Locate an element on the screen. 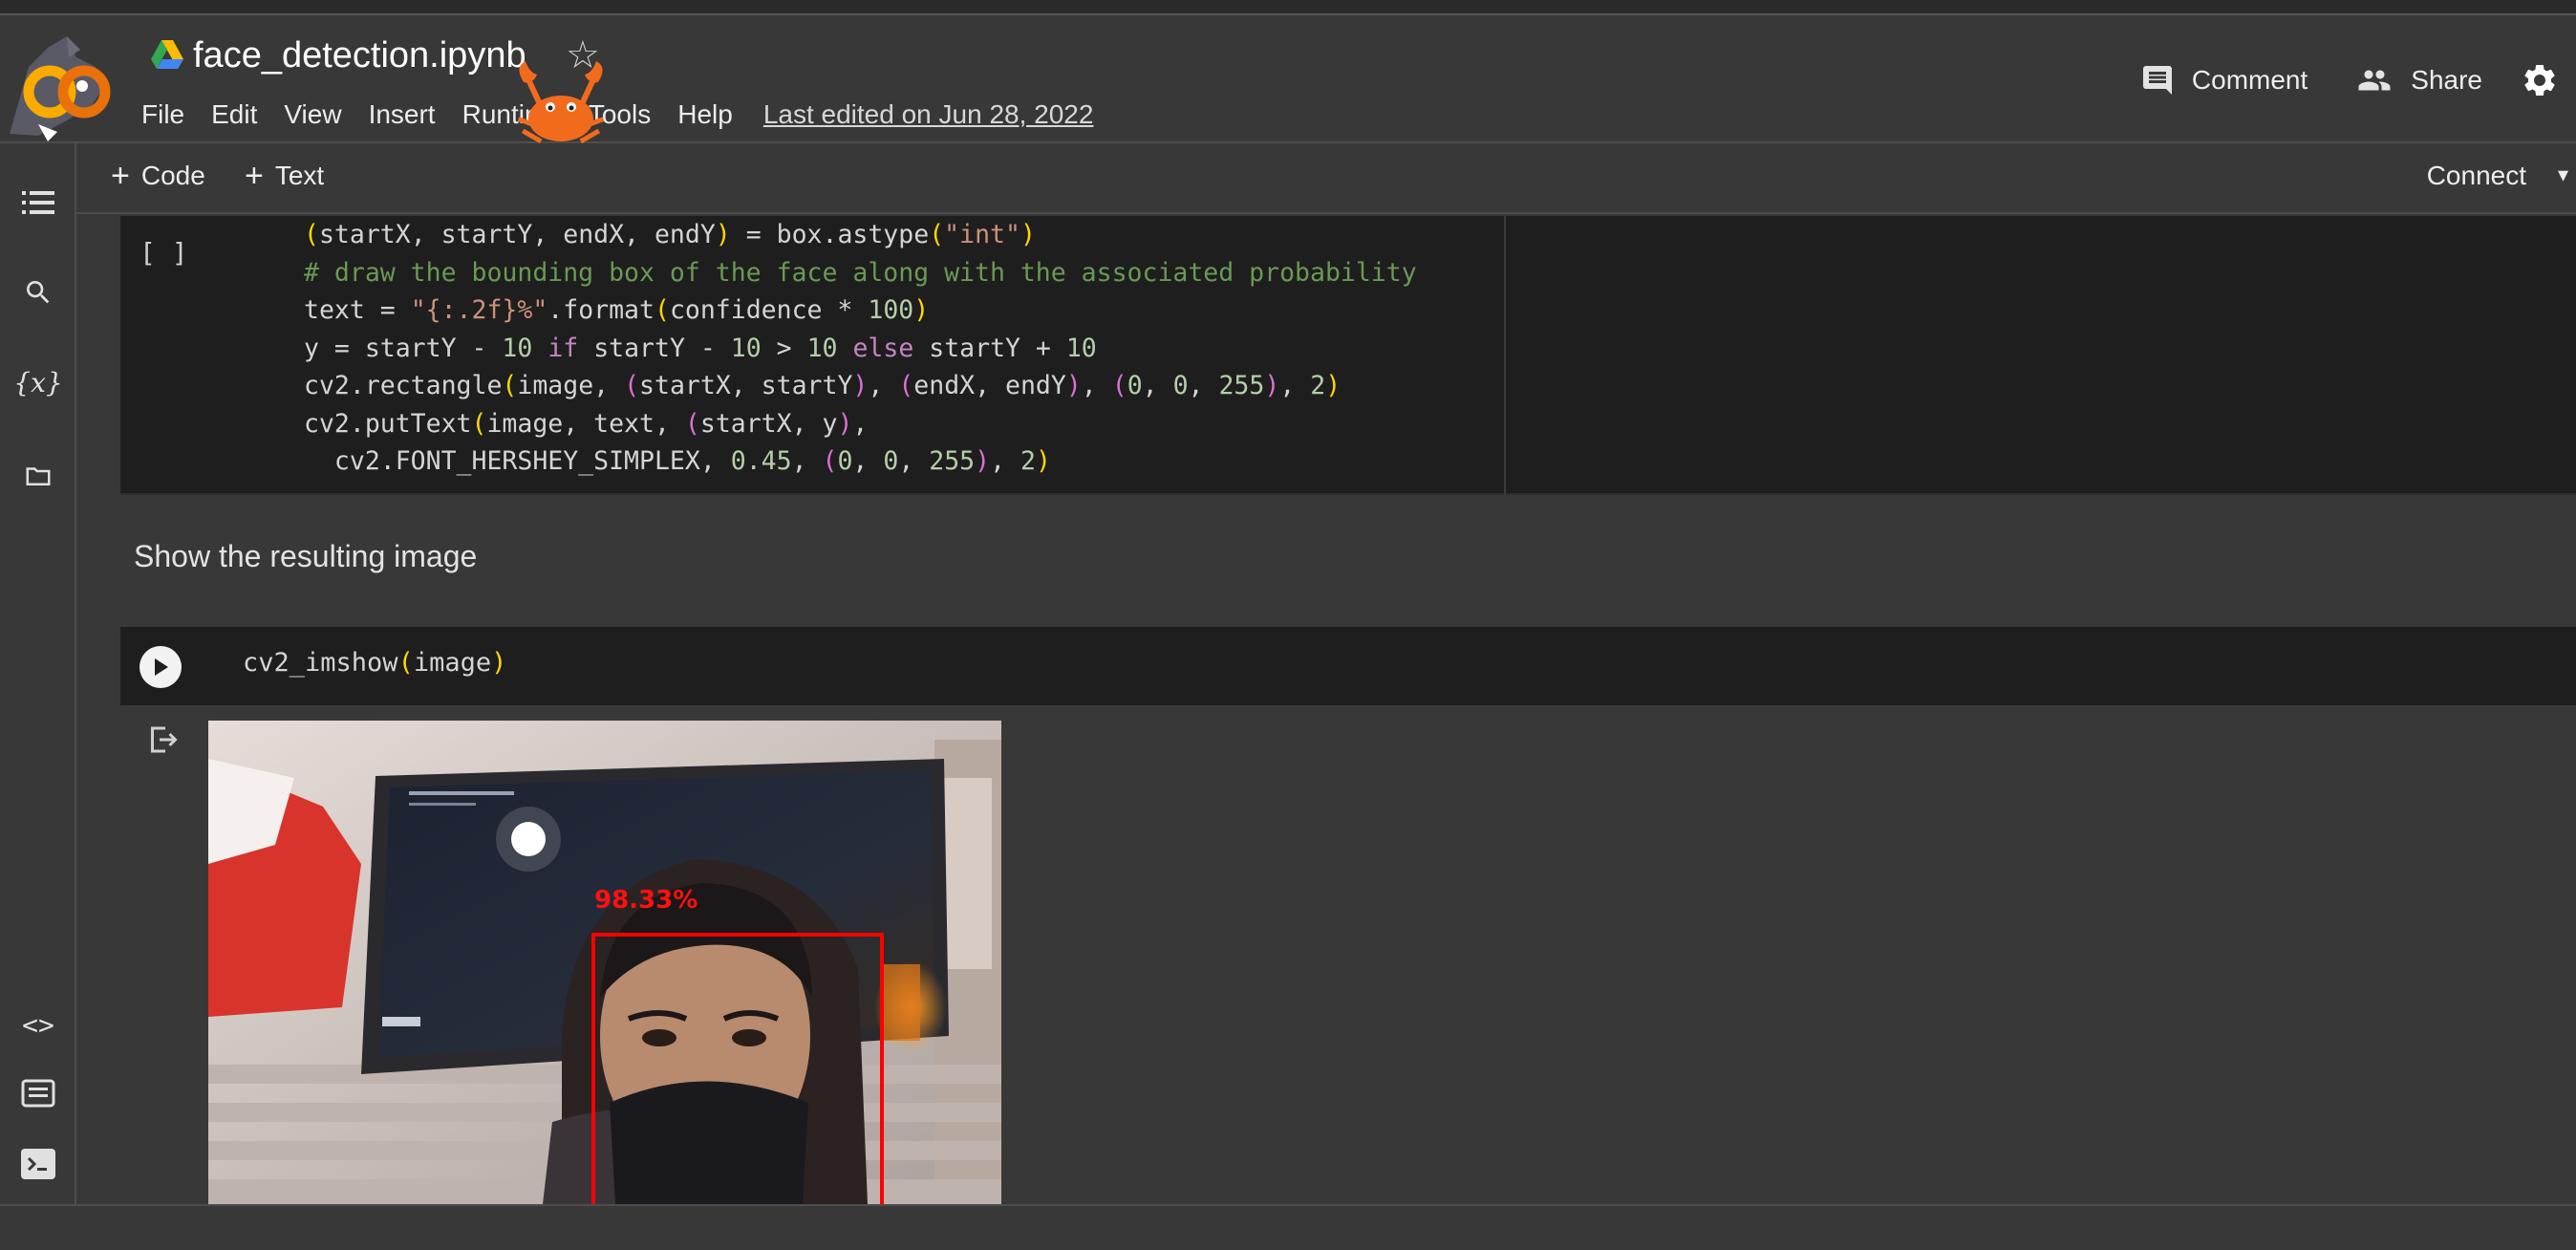  add-text-button: + Text is located at coordinates (285, 176).